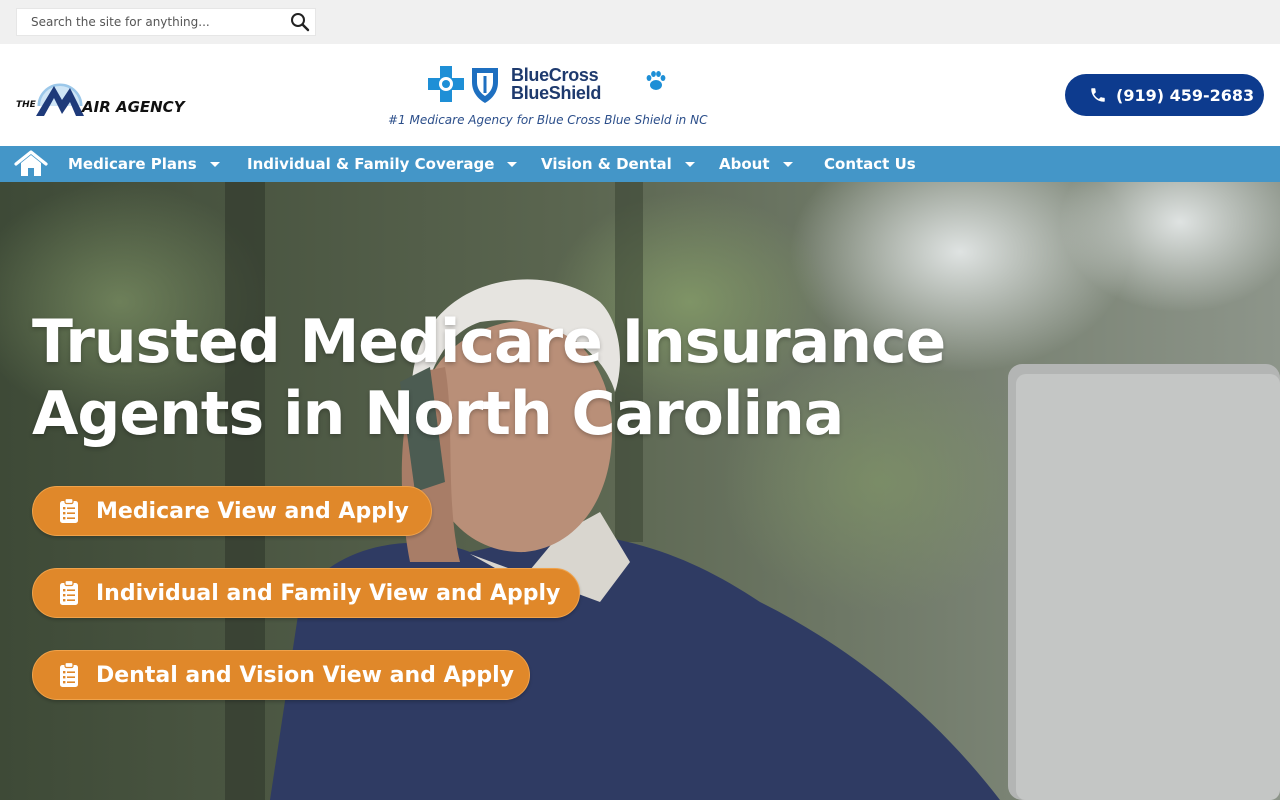  I want to click on search-input, so click(152, 22).